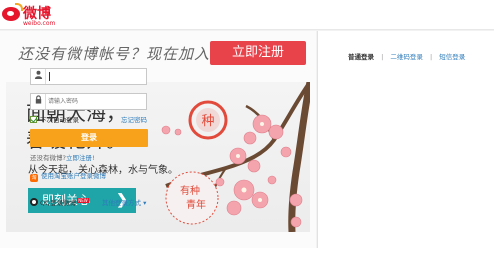  I want to click on password-field, so click(88, 101).